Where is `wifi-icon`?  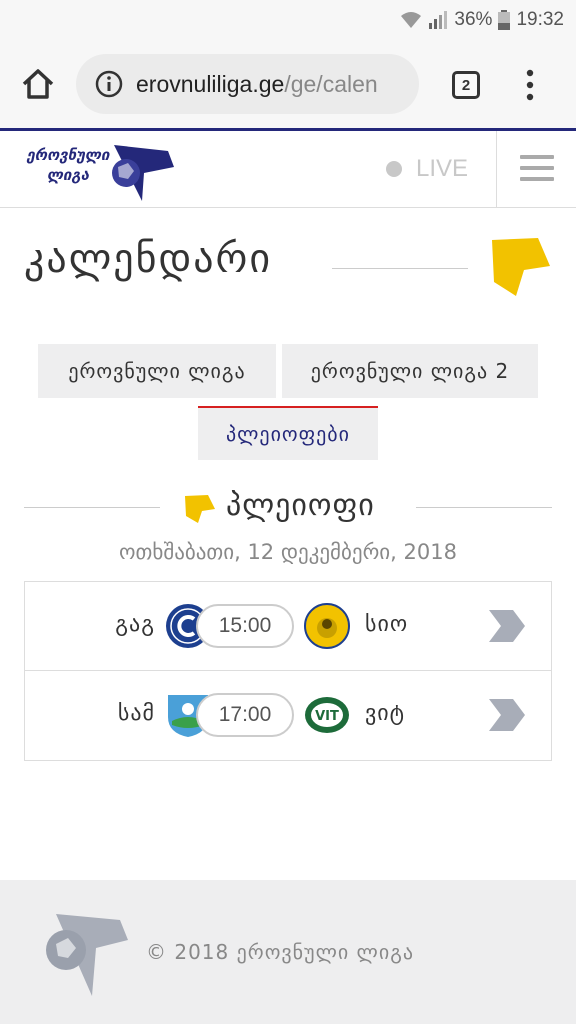
wifi-icon is located at coordinates (411, 20).